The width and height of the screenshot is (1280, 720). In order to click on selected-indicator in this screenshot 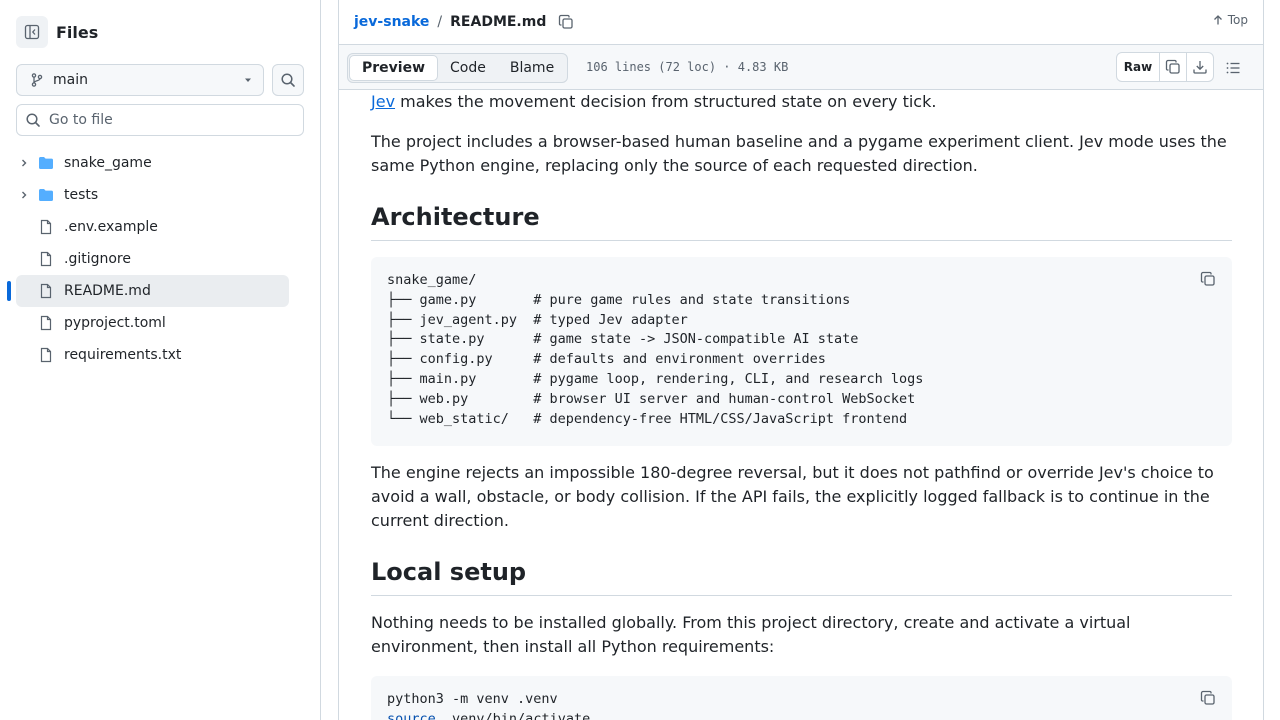, I will do `click(9, 291)`.